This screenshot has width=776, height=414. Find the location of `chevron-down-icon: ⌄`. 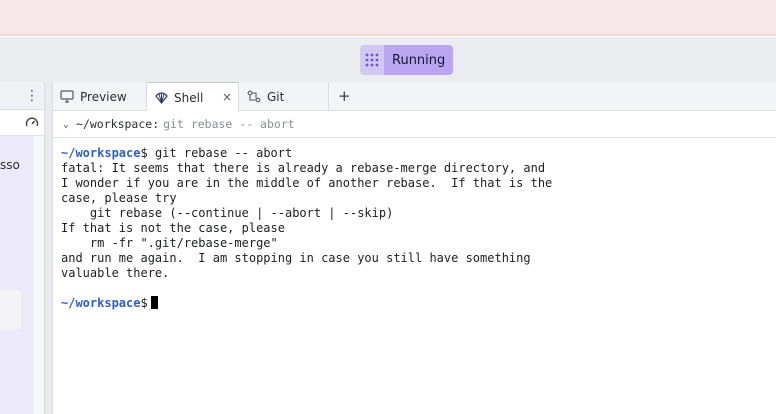

chevron-down-icon: ⌄ is located at coordinates (66, 124).